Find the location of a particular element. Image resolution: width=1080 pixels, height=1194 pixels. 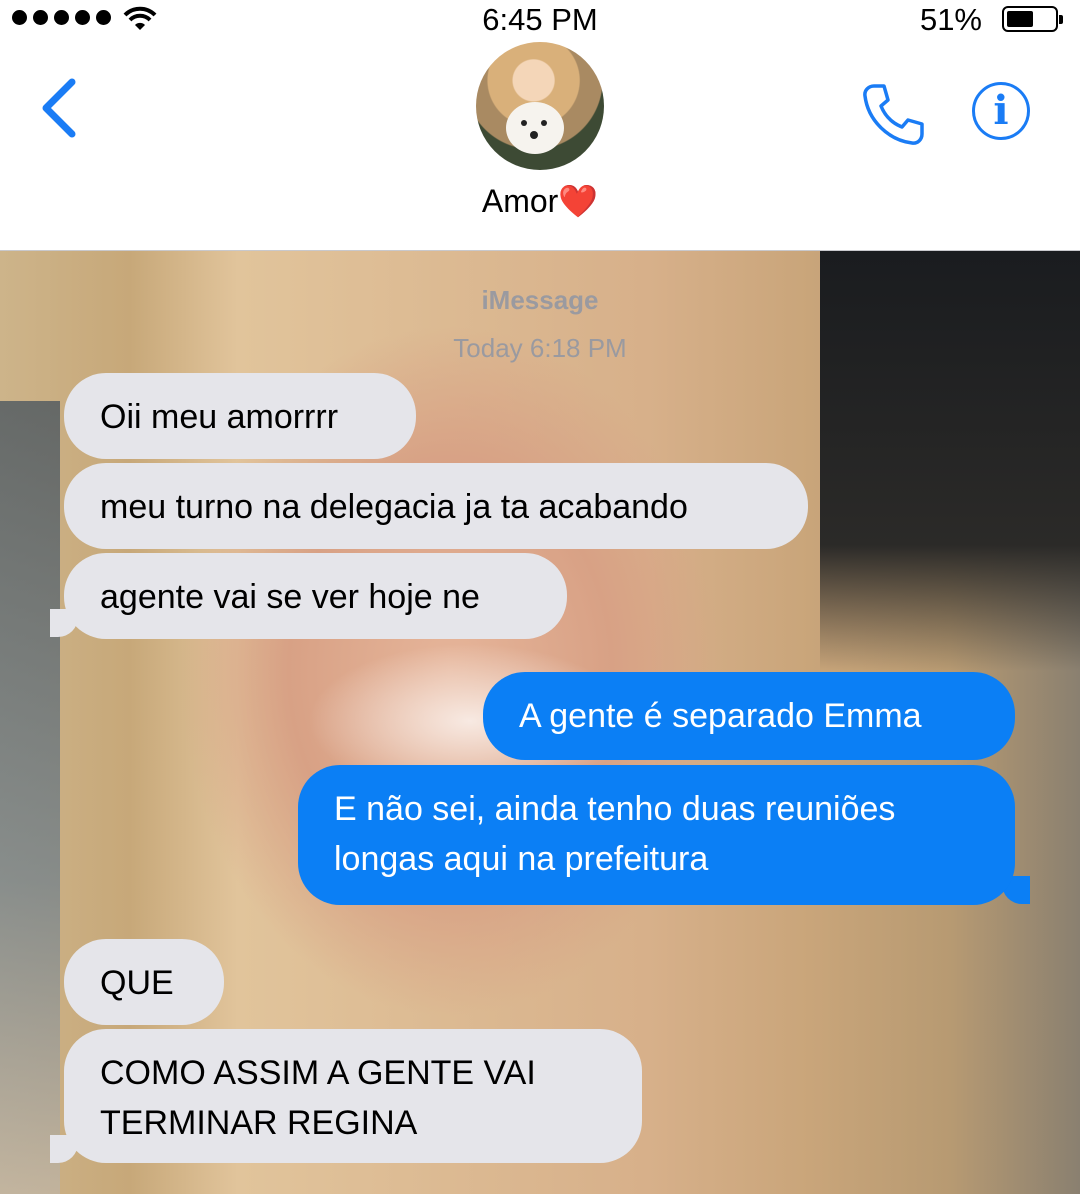

outgoing-message: A gente é separado Emma is located at coordinates (749, 716).